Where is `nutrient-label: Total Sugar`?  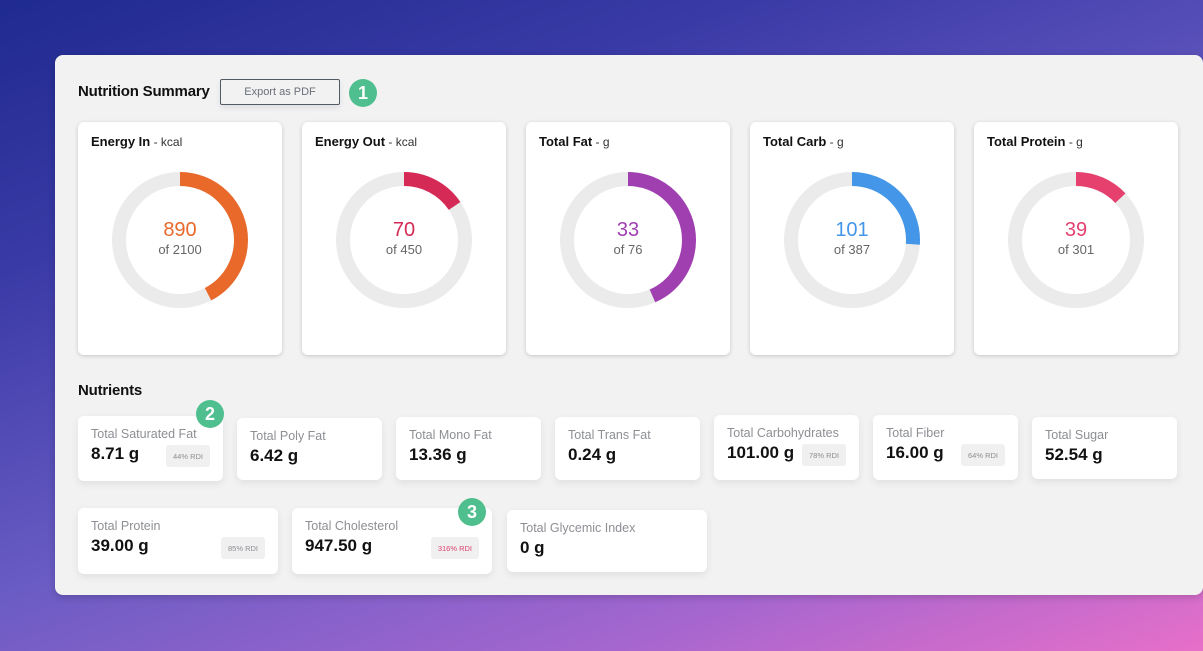 nutrient-label: Total Sugar is located at coordinates (1077, 435).